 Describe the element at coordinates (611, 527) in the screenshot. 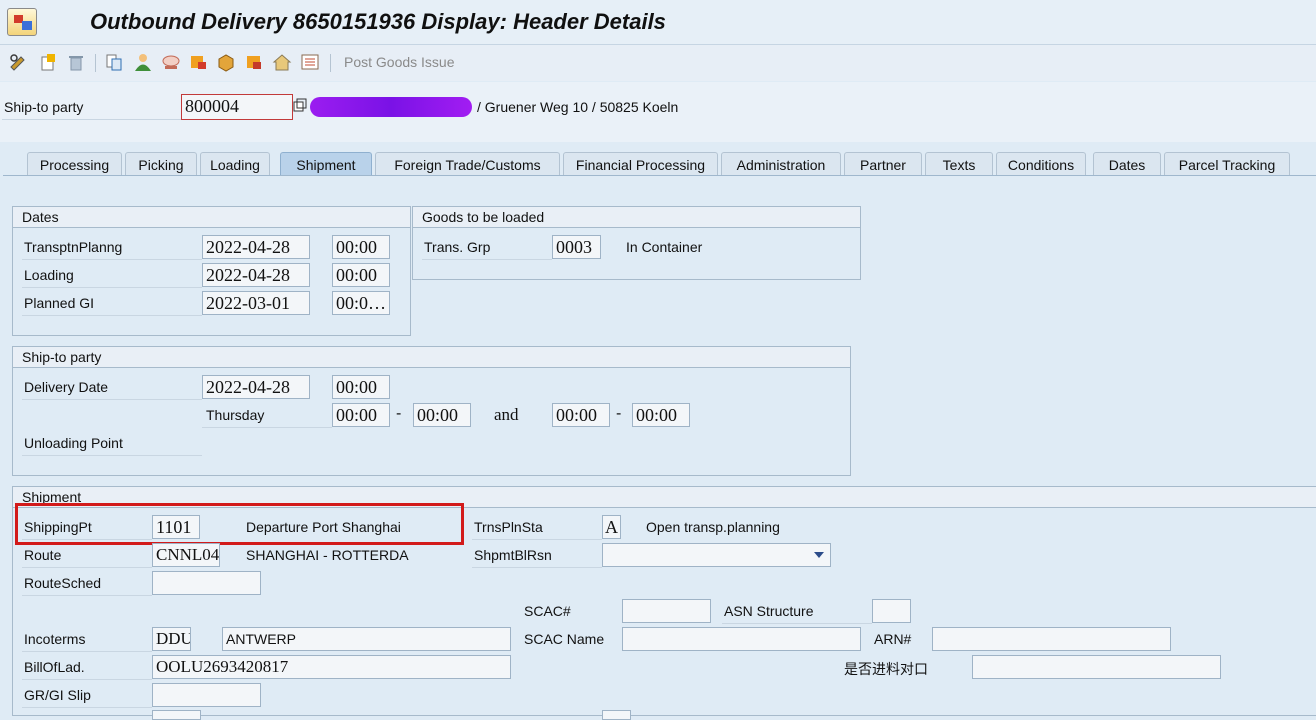

I see `trnspln-sta-field: A` at that location.